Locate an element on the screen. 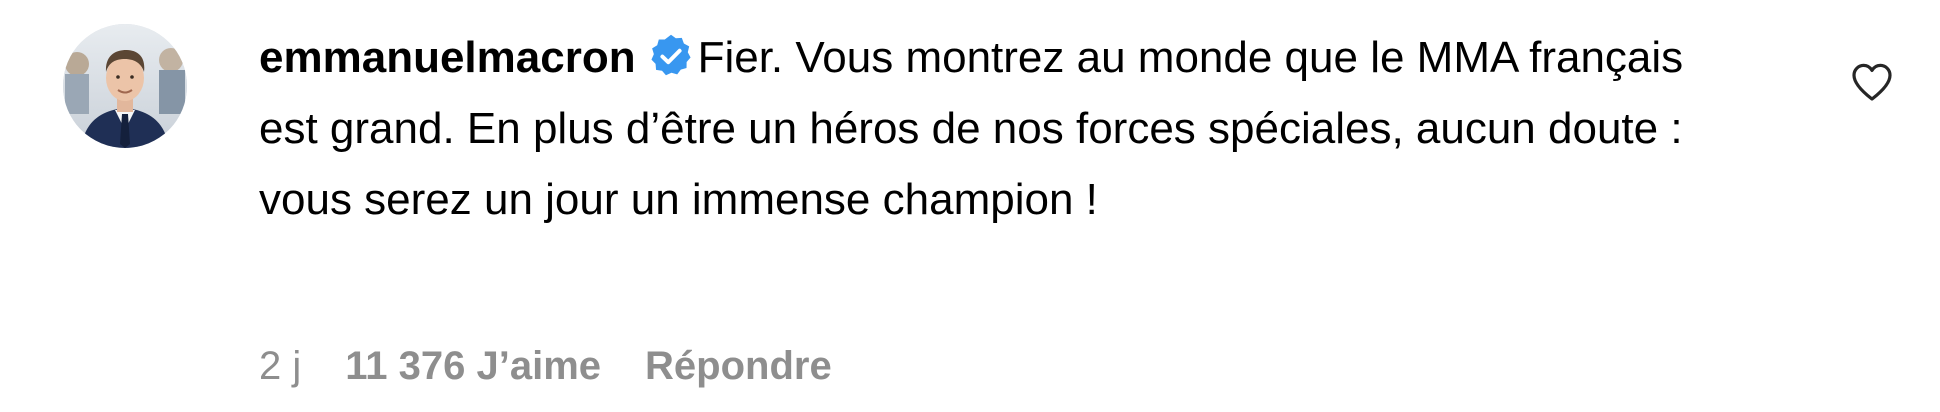 The height and width of the screenshot is (412, 1940). likes-count-button: 11 376 J’aime is located at coordinates (473, 366).